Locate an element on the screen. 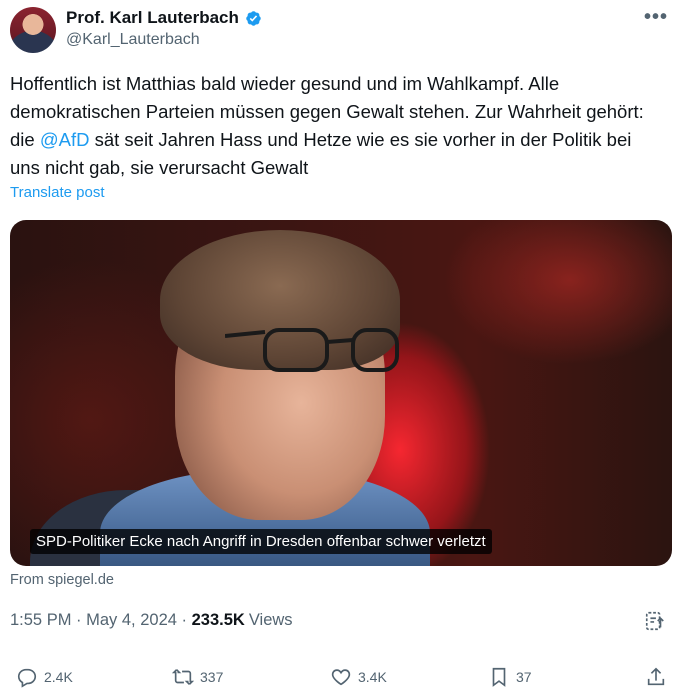 Image resolution: width=680 pixels, height=698 pixels. mention-link: @AfD is located at coordinates (65, 139).